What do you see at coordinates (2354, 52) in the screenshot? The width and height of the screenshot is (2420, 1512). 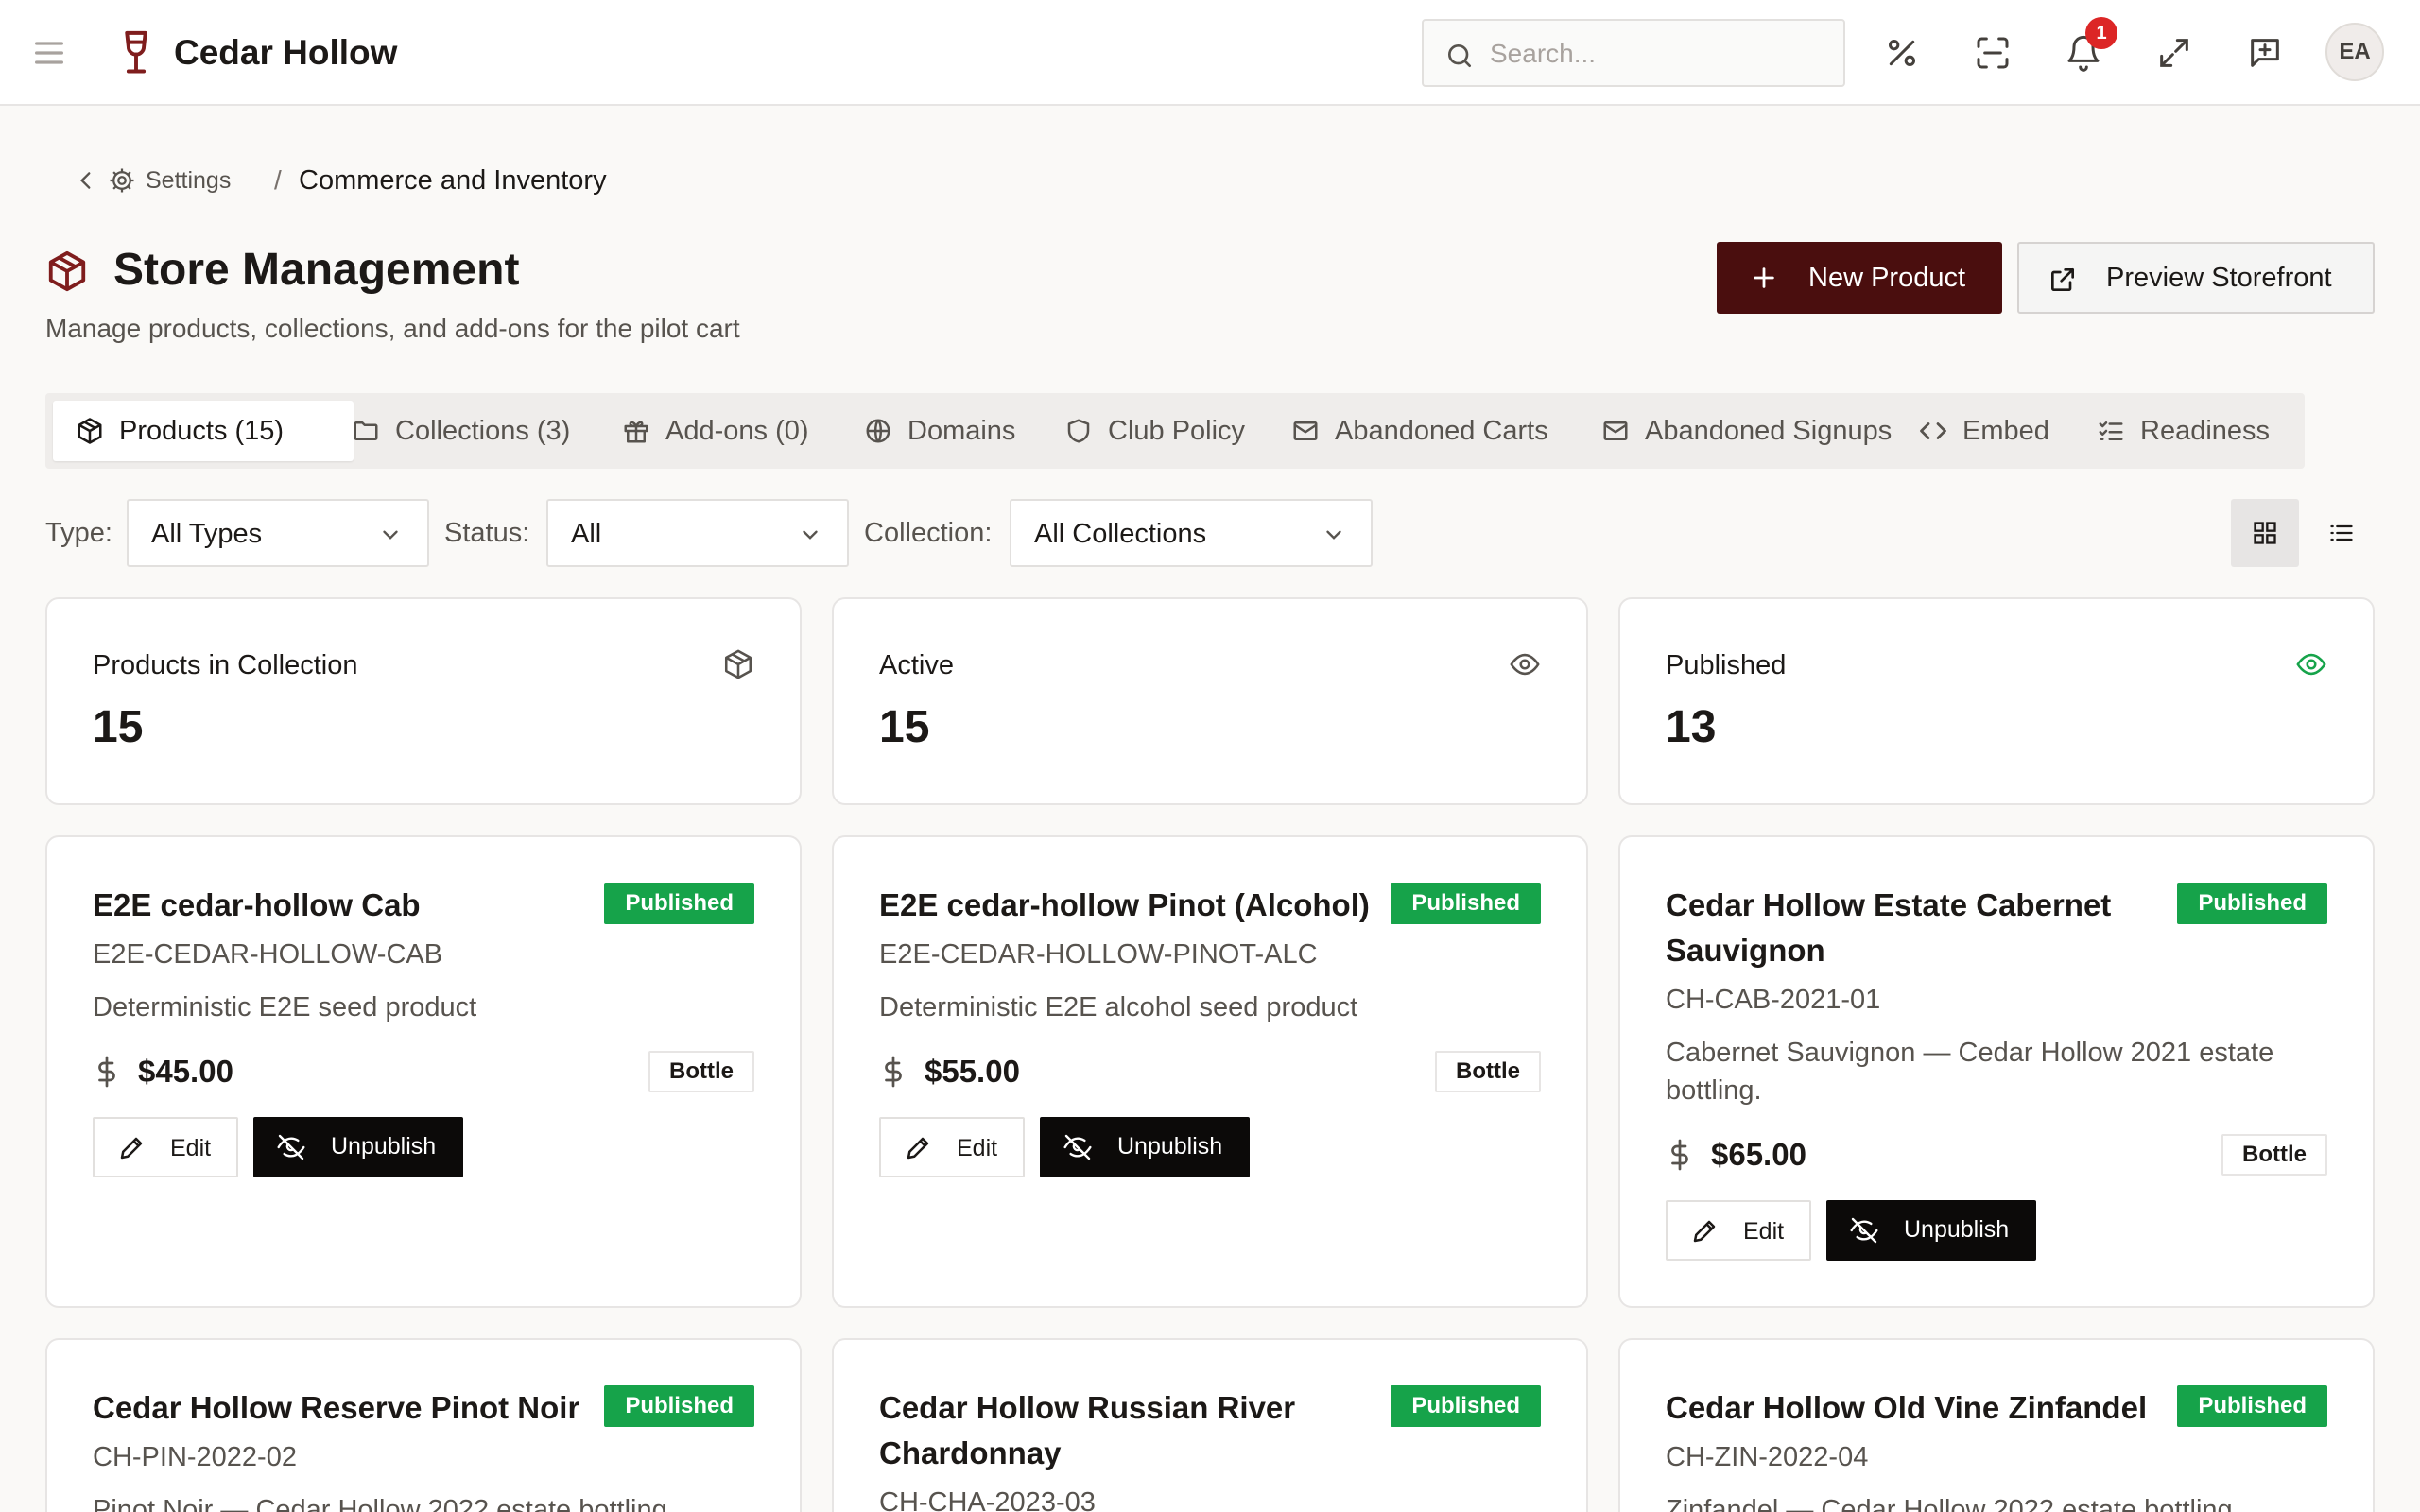 I see `avatar: EA` at bounding box center [2354, 52].